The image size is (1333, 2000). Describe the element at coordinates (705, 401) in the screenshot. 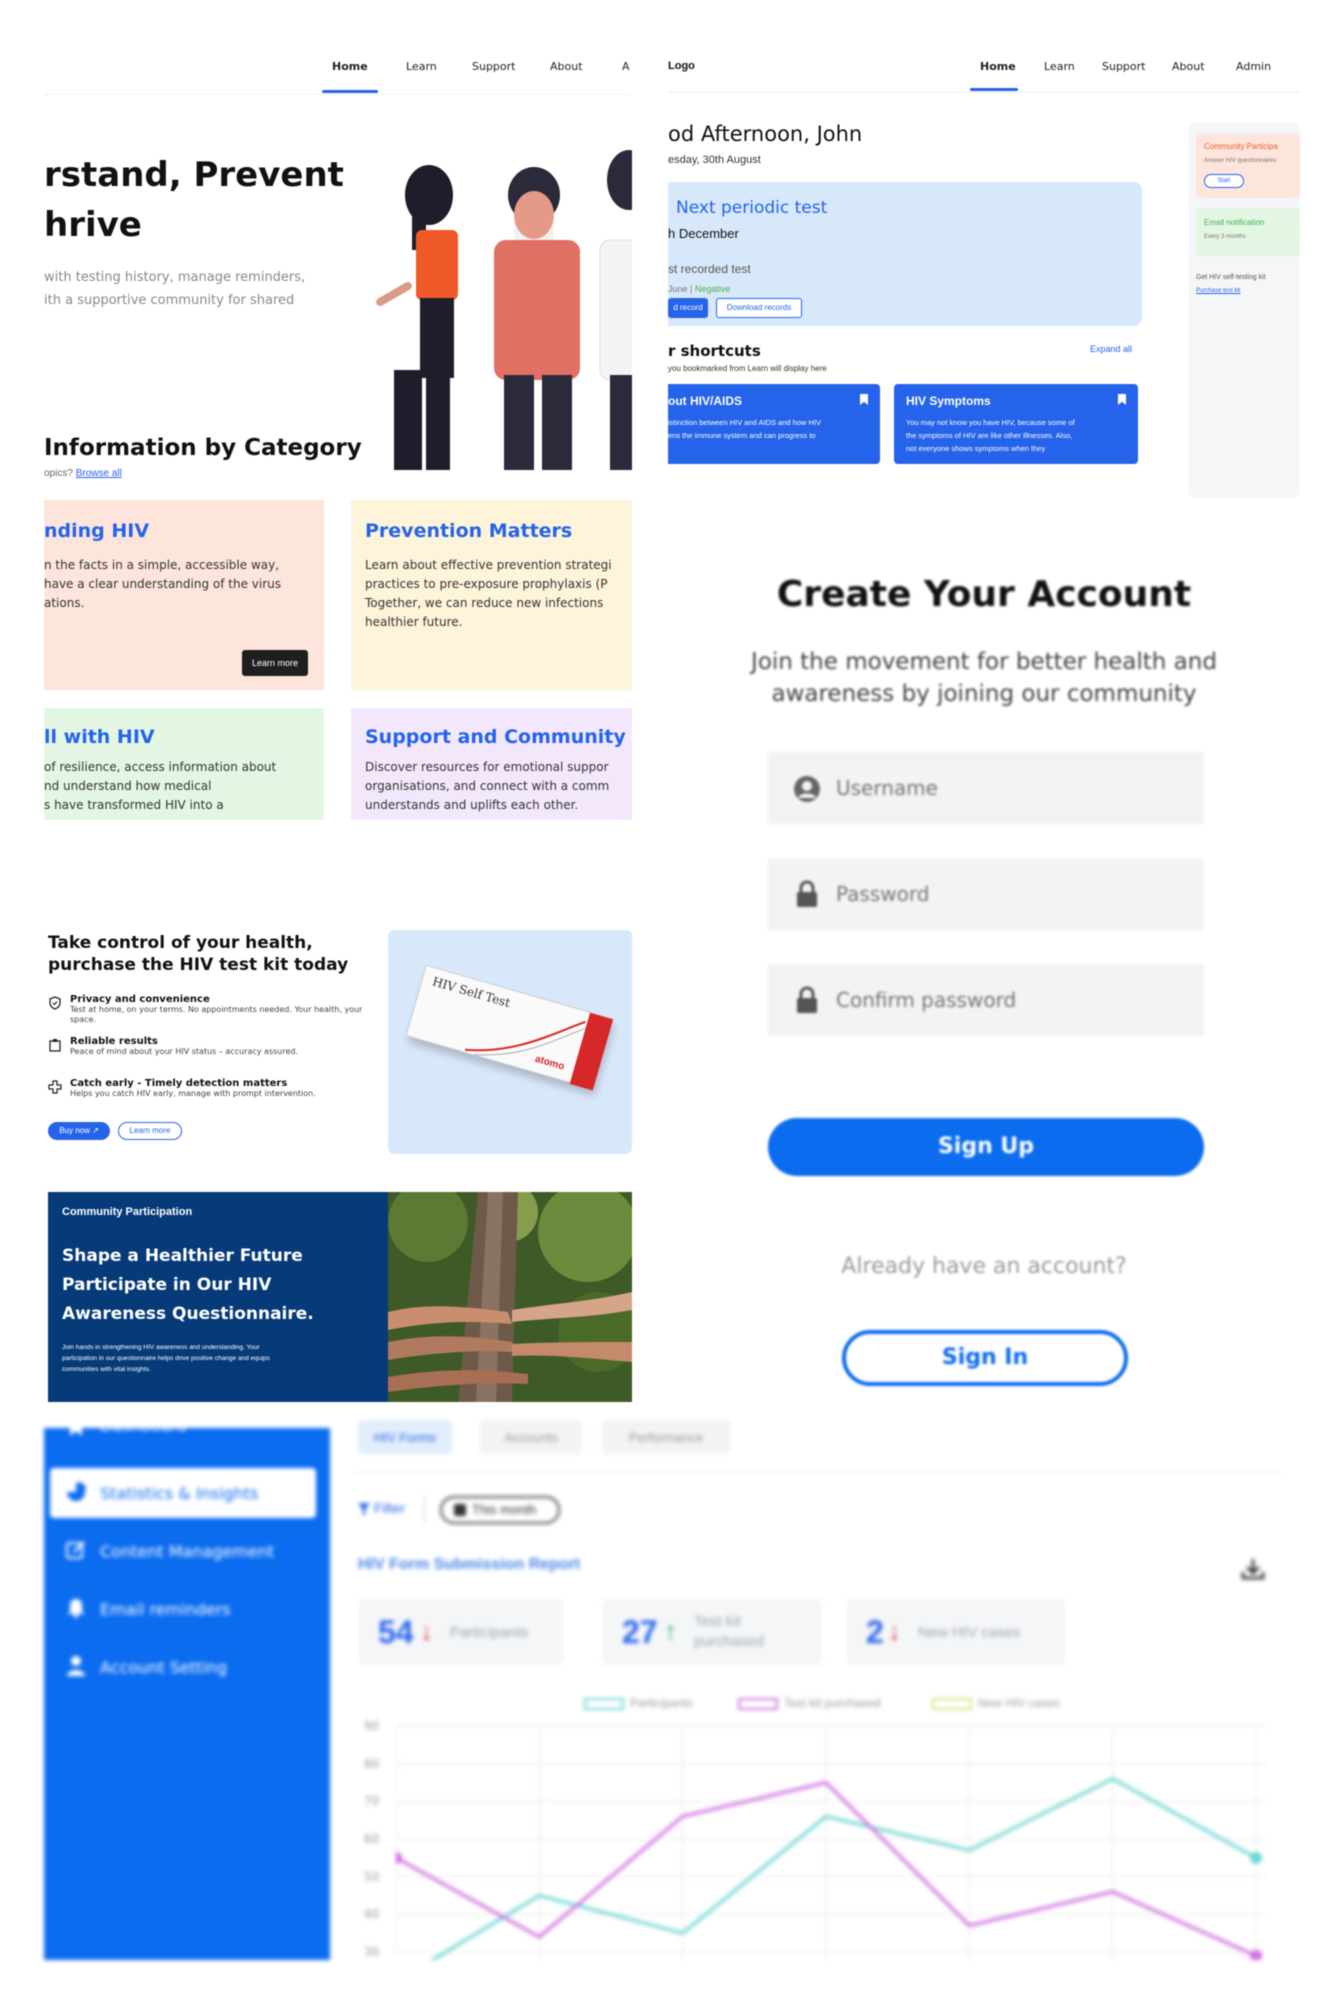

I see `shortcut-title: out HIV/AIDS` at that location.